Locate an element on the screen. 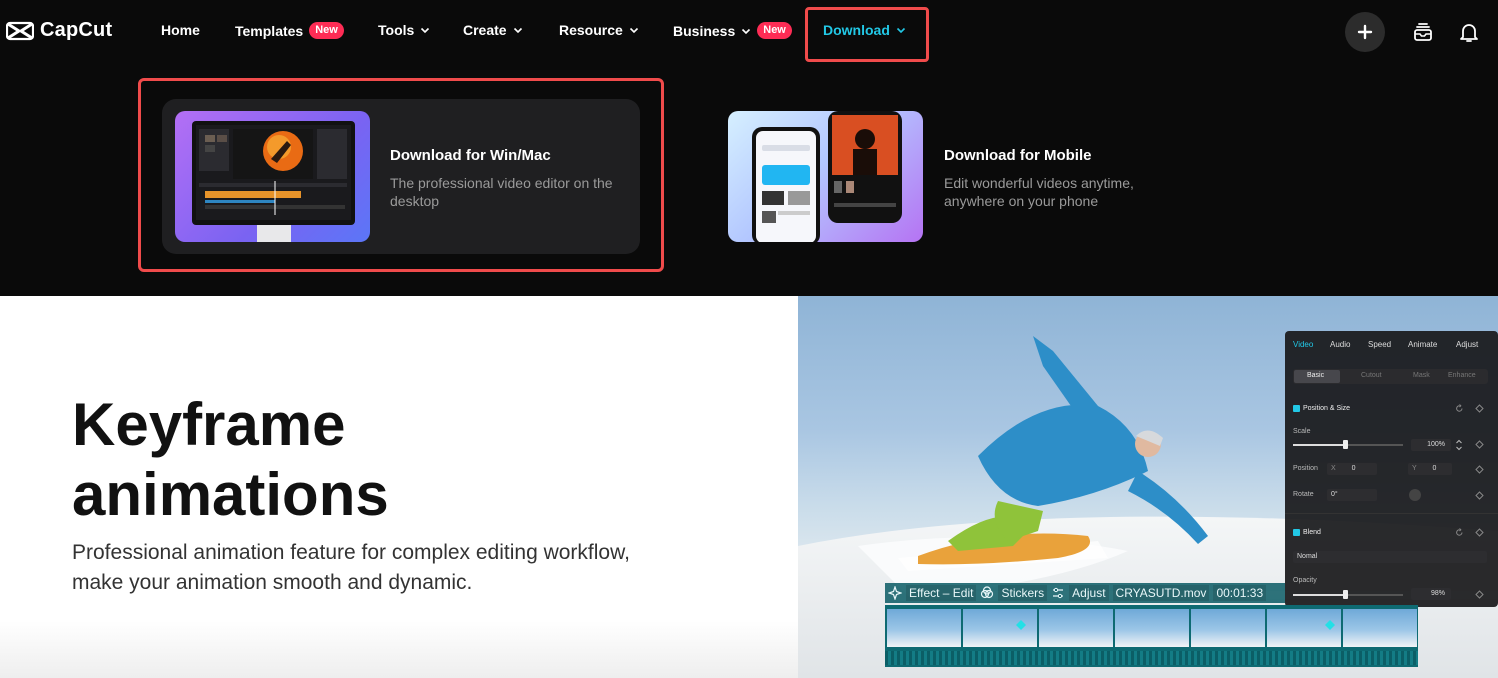  scale-value-field: 100% is located at coordinates (1431, 445).